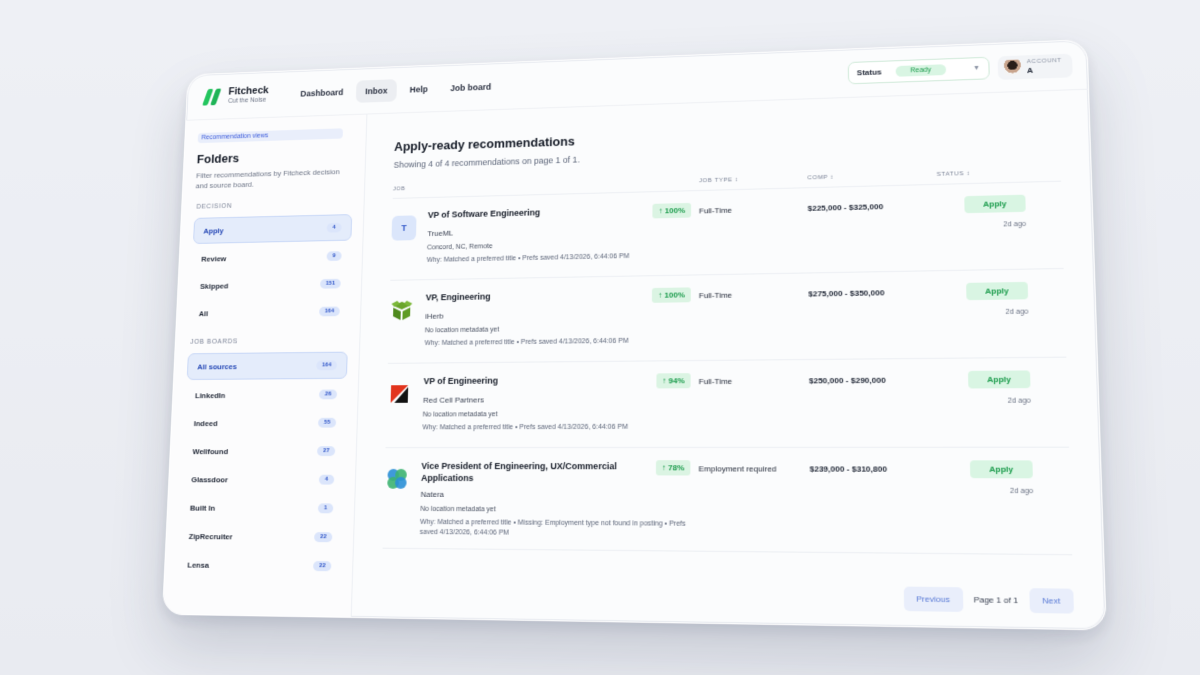 The height and width of the screenshot is (675, 1200). I want to click on count-badge: 1, so click(325, 508).